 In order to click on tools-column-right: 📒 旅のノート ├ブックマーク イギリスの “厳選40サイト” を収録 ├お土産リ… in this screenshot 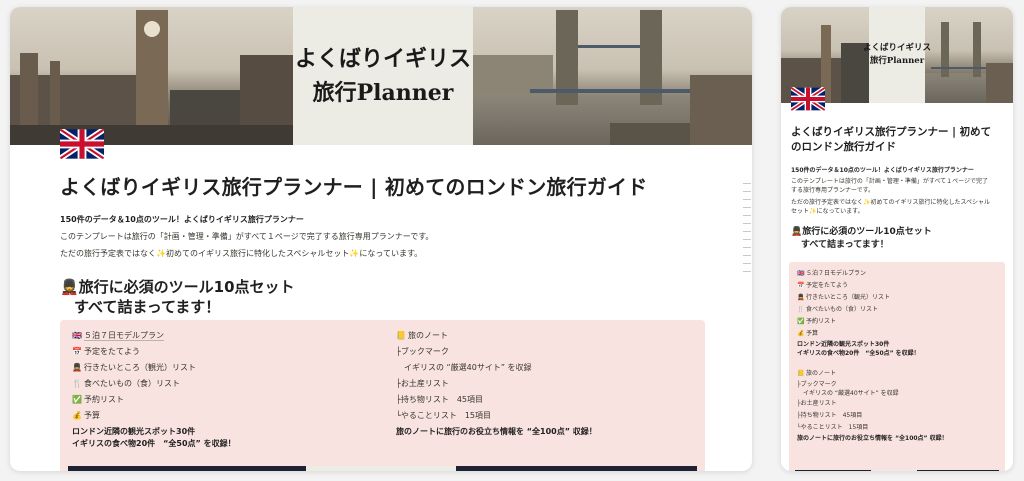, I will do `click(546, 383)`.